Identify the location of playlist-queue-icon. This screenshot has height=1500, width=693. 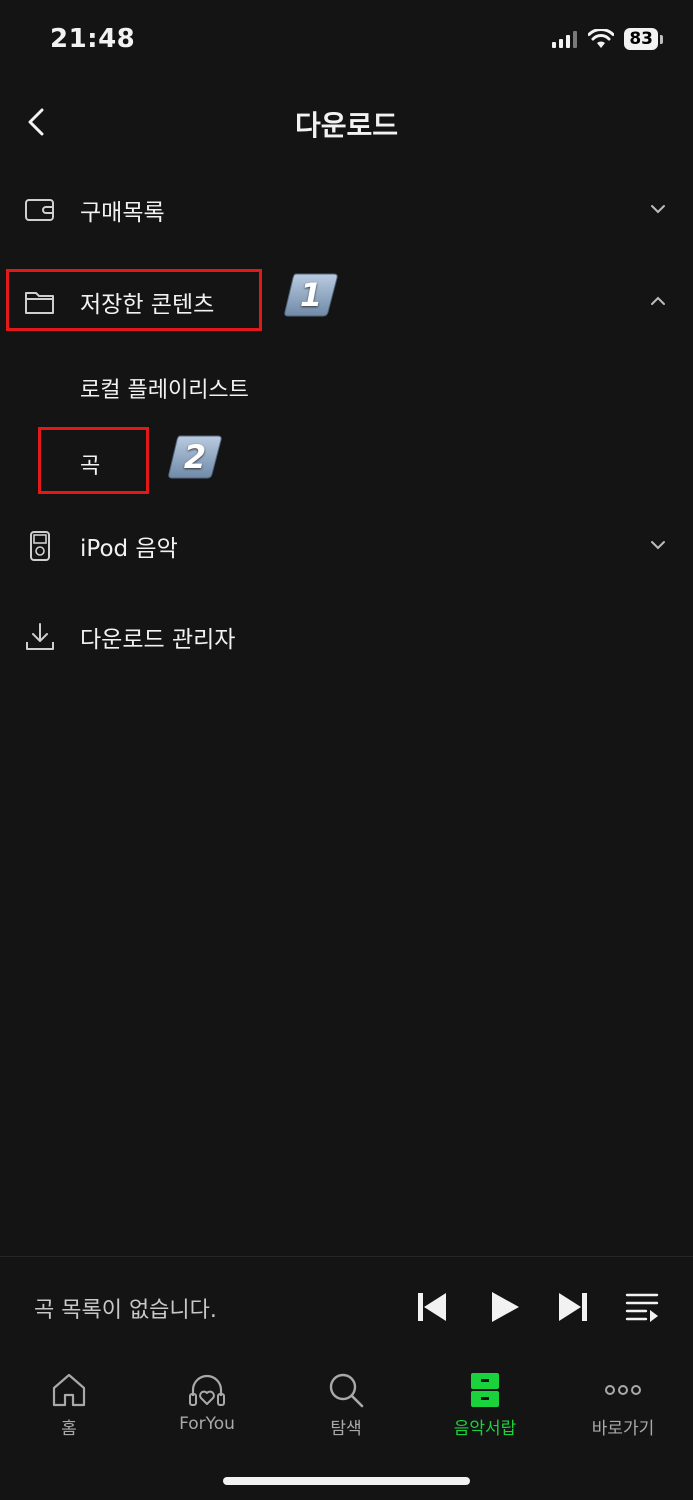
(642, 1307).